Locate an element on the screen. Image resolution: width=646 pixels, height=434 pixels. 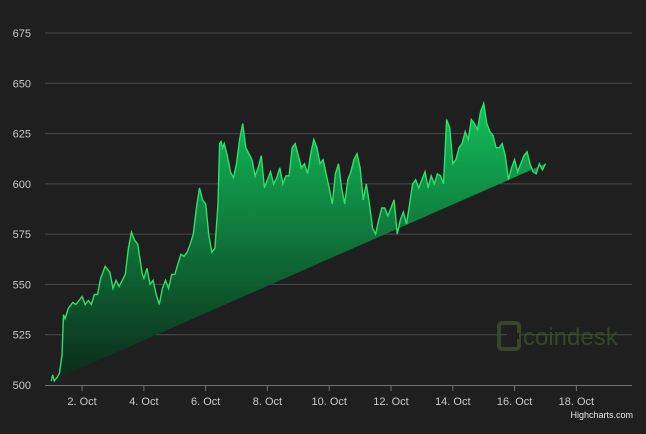
x-tick-label: 14. Oct is located at coordinates (452, 402).